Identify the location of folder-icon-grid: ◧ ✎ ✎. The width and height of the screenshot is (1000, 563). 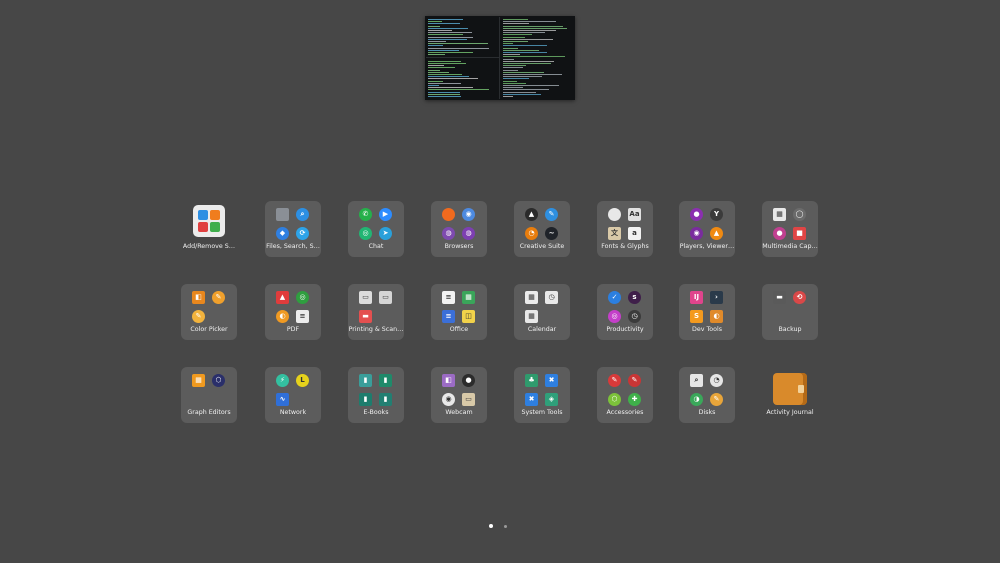
(209, 308).